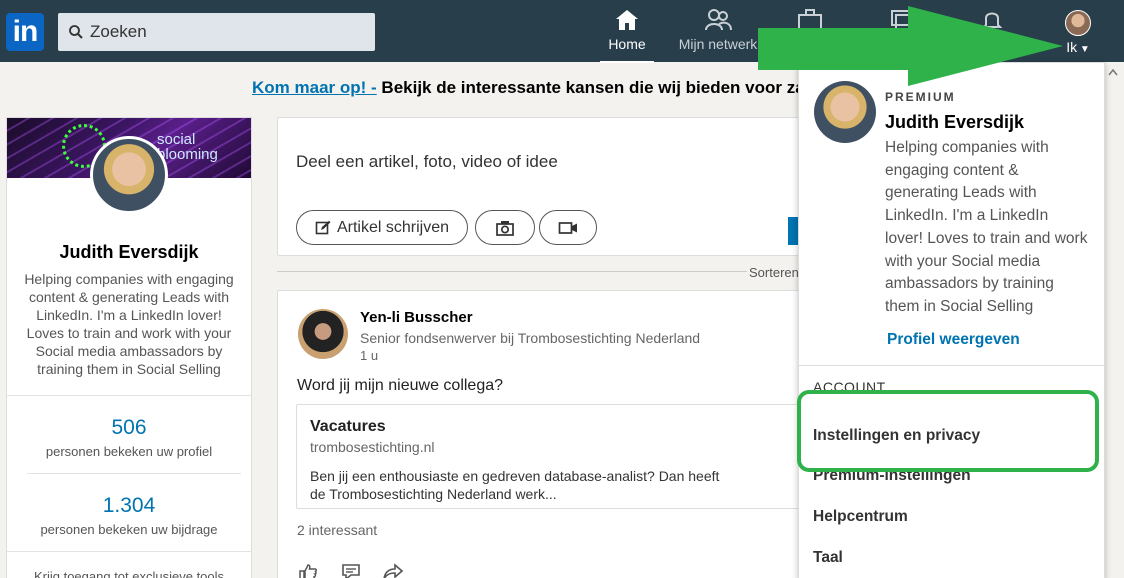 This screenshot has height=578, width=1124. What do you see at coordinates (129, 175) in the screenshot?
I see `profile-avatar` at bounding box center [129, 175].